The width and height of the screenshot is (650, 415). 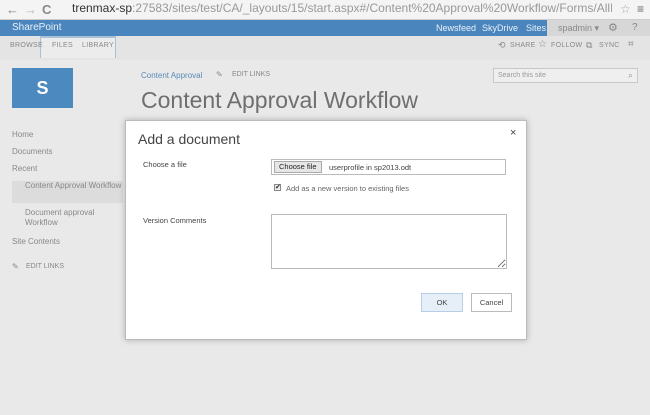 I want to click on breadcrumb: Content Approval, so click(x=171, y=75).